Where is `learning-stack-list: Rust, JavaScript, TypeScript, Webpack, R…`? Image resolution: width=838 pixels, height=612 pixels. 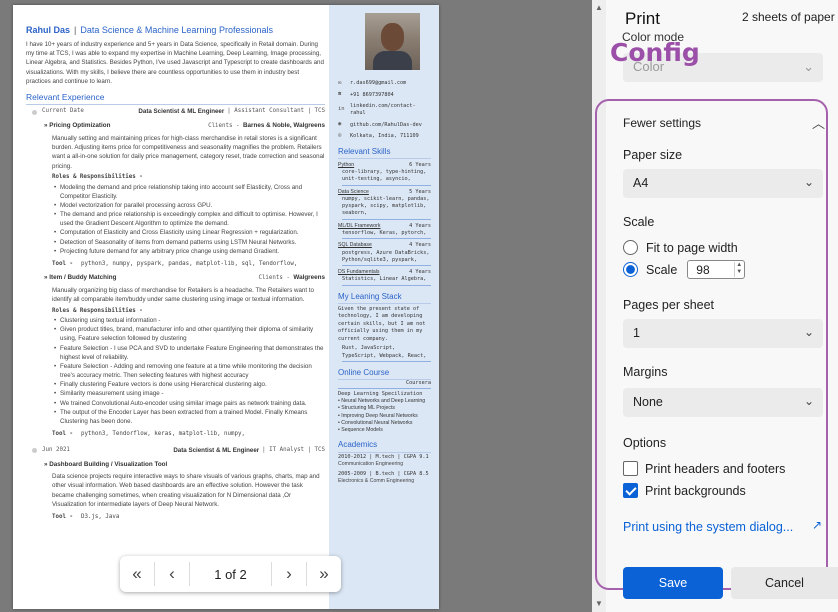 learning-stack-list: Rust, JavaScript, TypeScript, Webpack, R… is located at coordinates (386, 354).